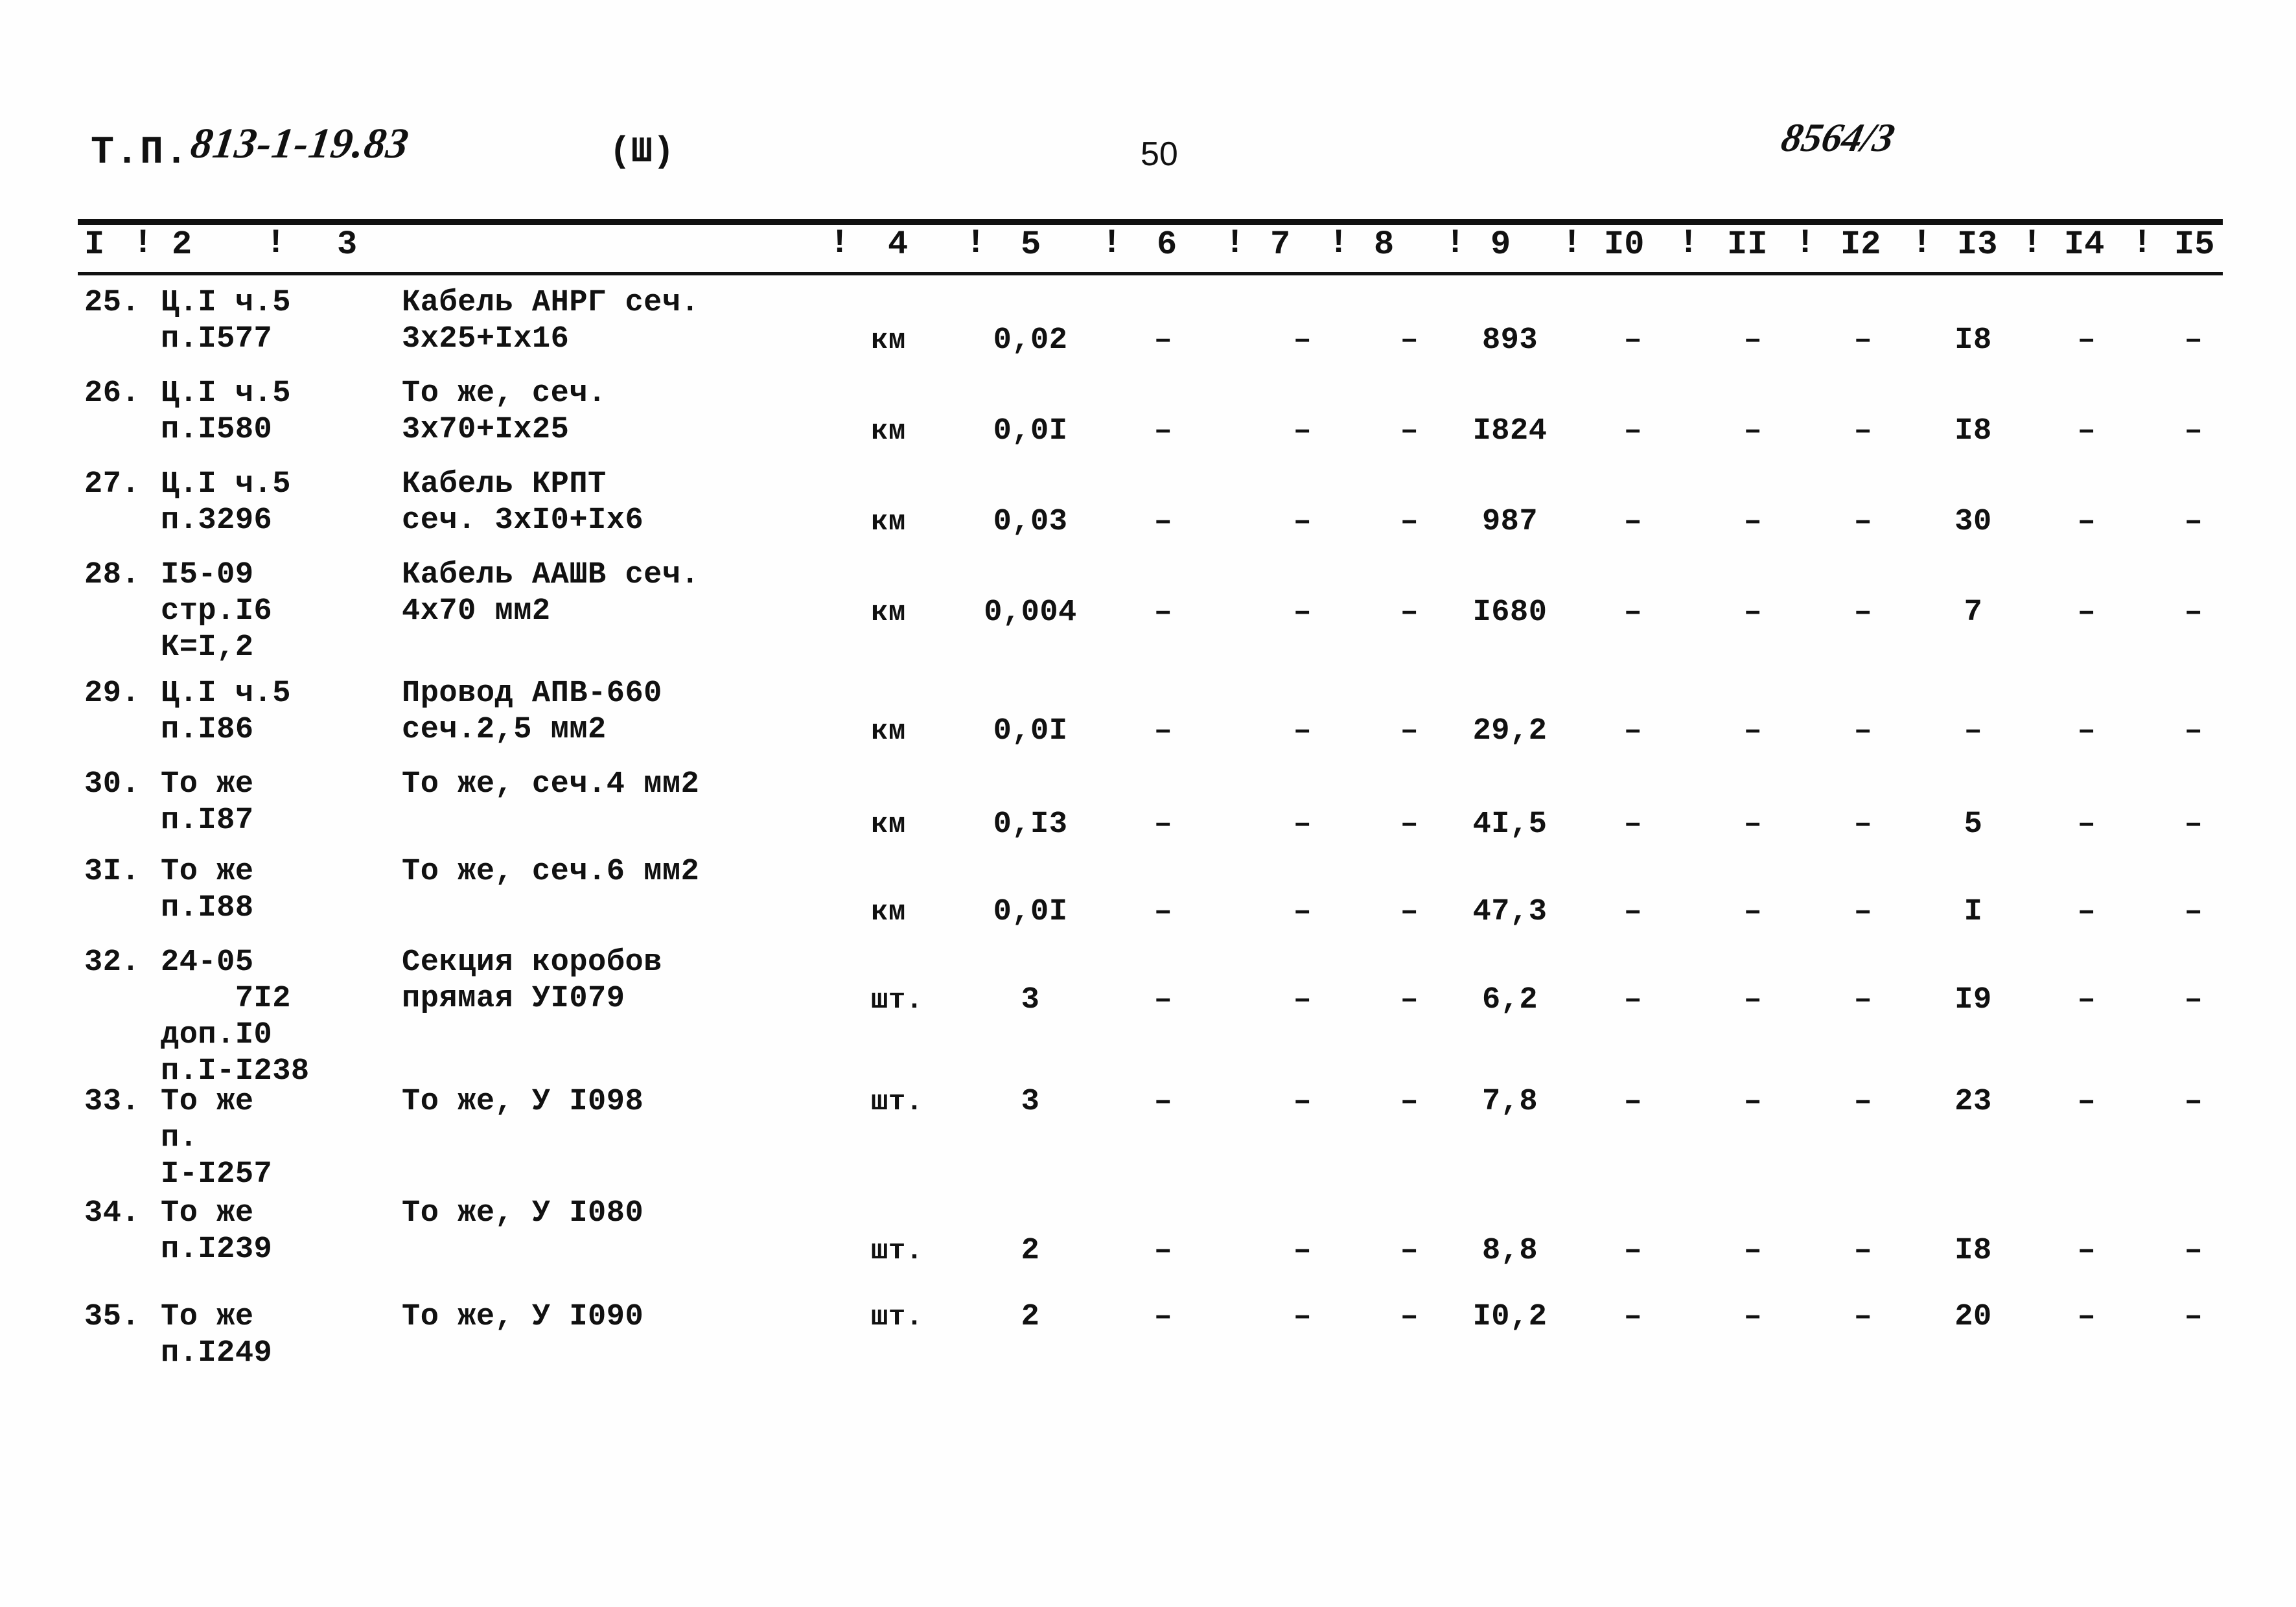 This screenshot has height=1607, width=2296. Describe the element at coordinates (112, 484) in the screenshot. I see `row-number-cell: 27.` at that location.